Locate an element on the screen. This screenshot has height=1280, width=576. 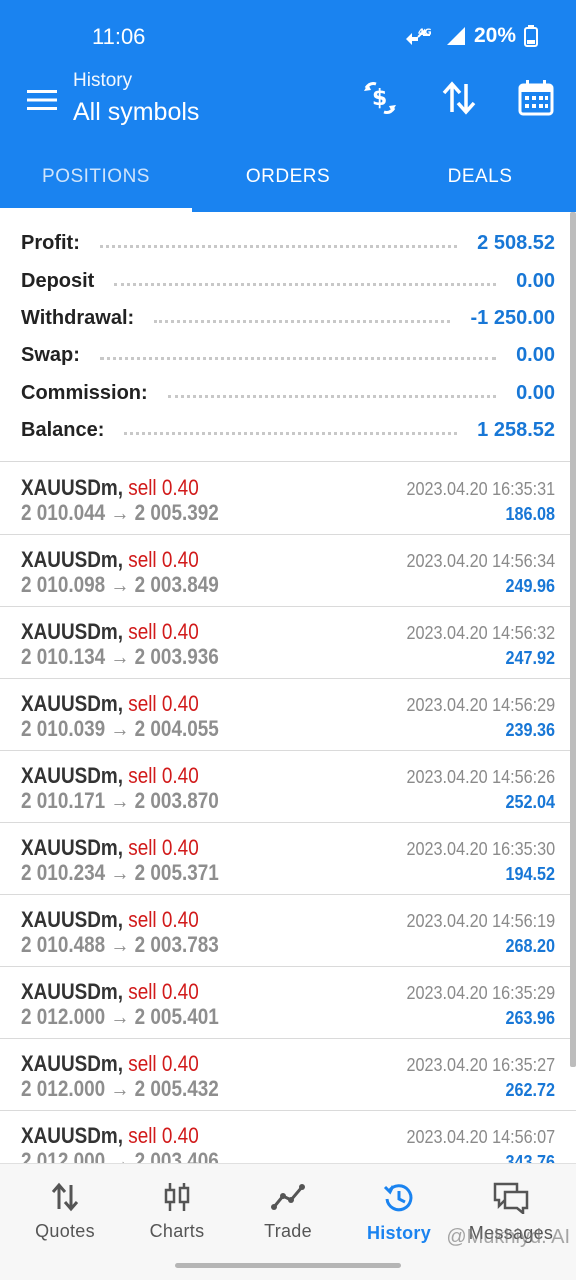
menu-button is located at coordinates (42, 100).